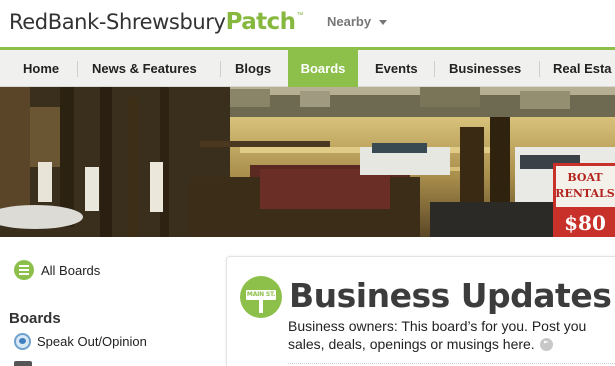 The width and height of the screenshot is (615, 366). I want to click on logo-trademark: ™, so click(300, 15).